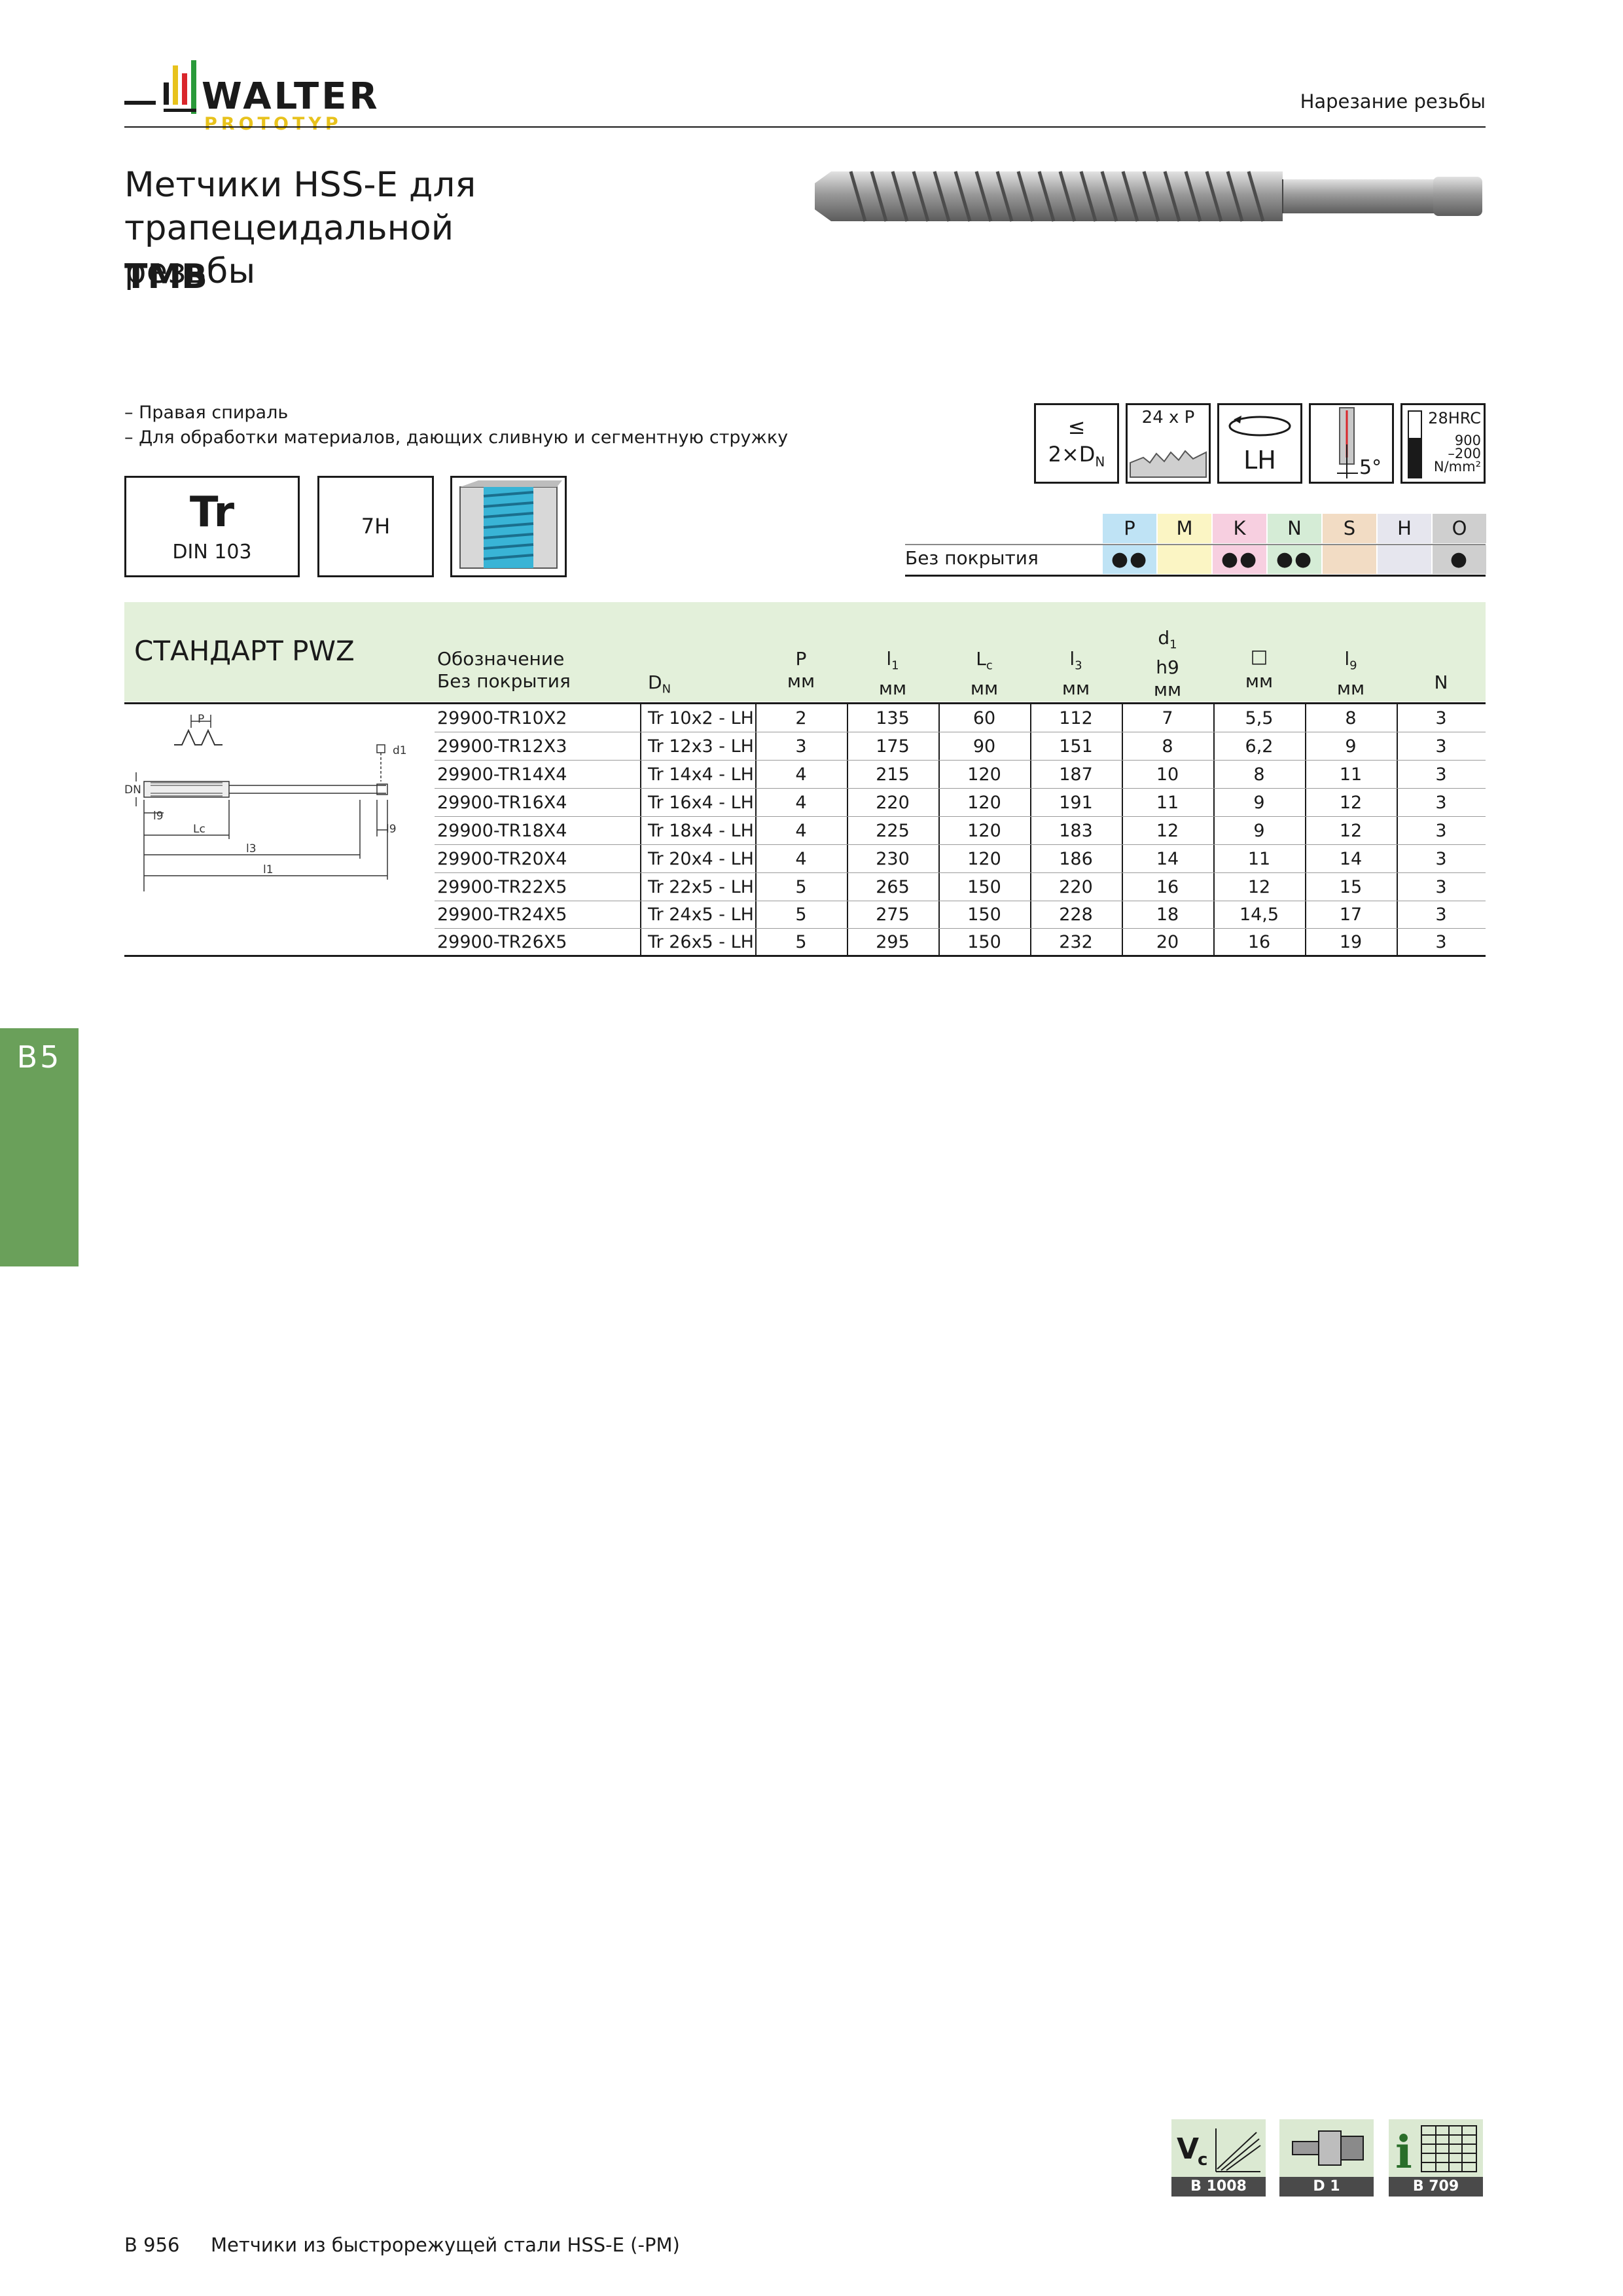 This screenshot has height=2296, width=1623. What do you see at coordinates (291, 96) in the screenshot?
I see `logo-wordmark: WALTER` at bounding box center [291, 96].